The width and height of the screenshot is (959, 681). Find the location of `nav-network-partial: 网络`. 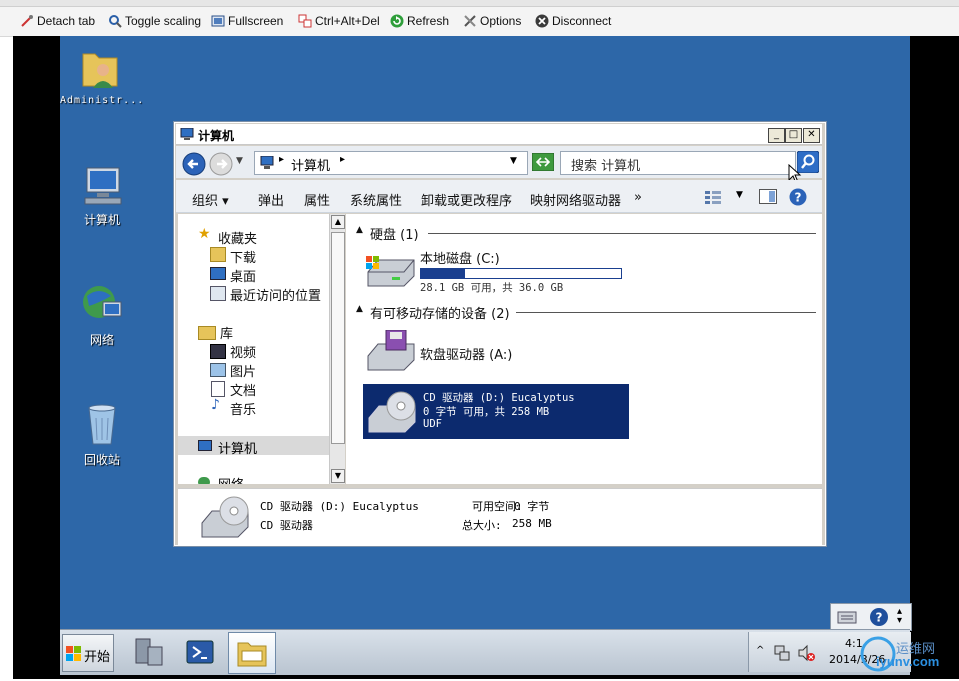

nav-network-partial: 网络 is located at coordinates (253, 478).